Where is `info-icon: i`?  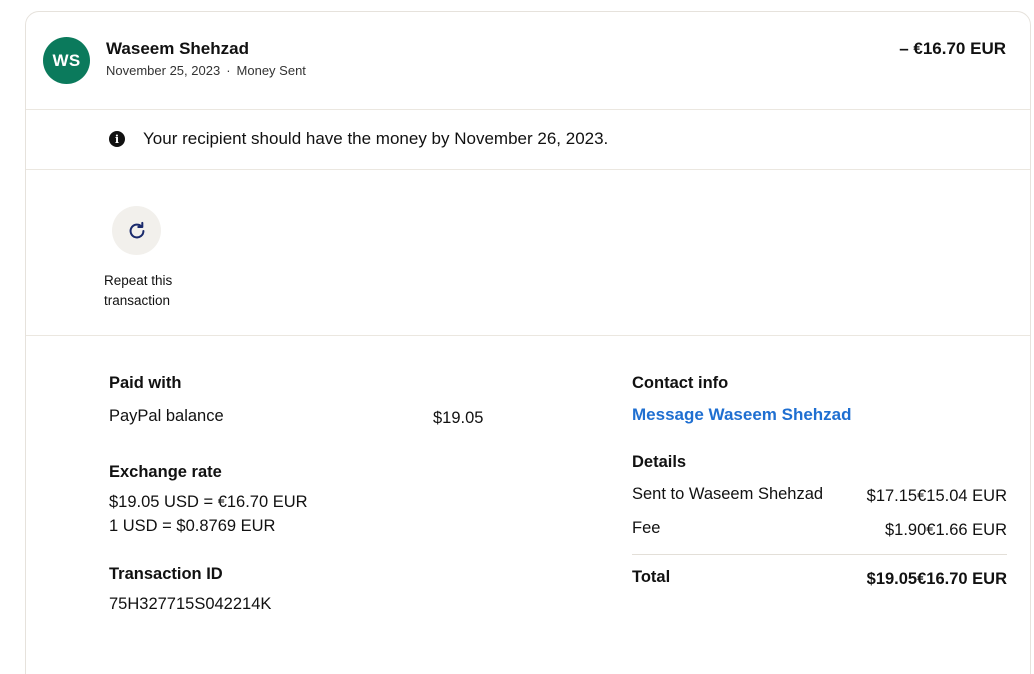 info-icon: i is located at coordinates (117, 139).